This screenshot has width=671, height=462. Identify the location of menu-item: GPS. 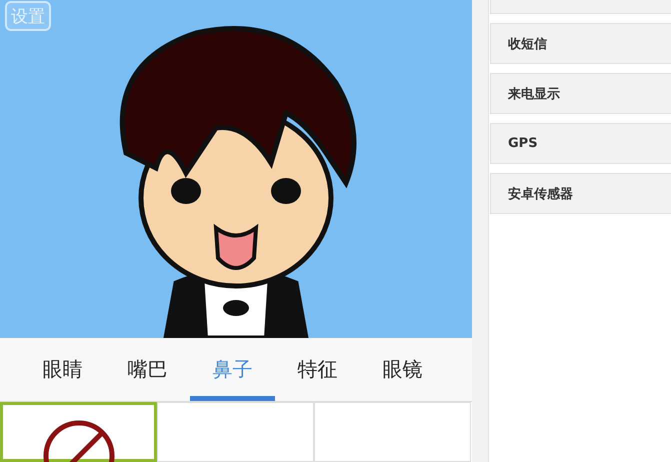
(580, 143).